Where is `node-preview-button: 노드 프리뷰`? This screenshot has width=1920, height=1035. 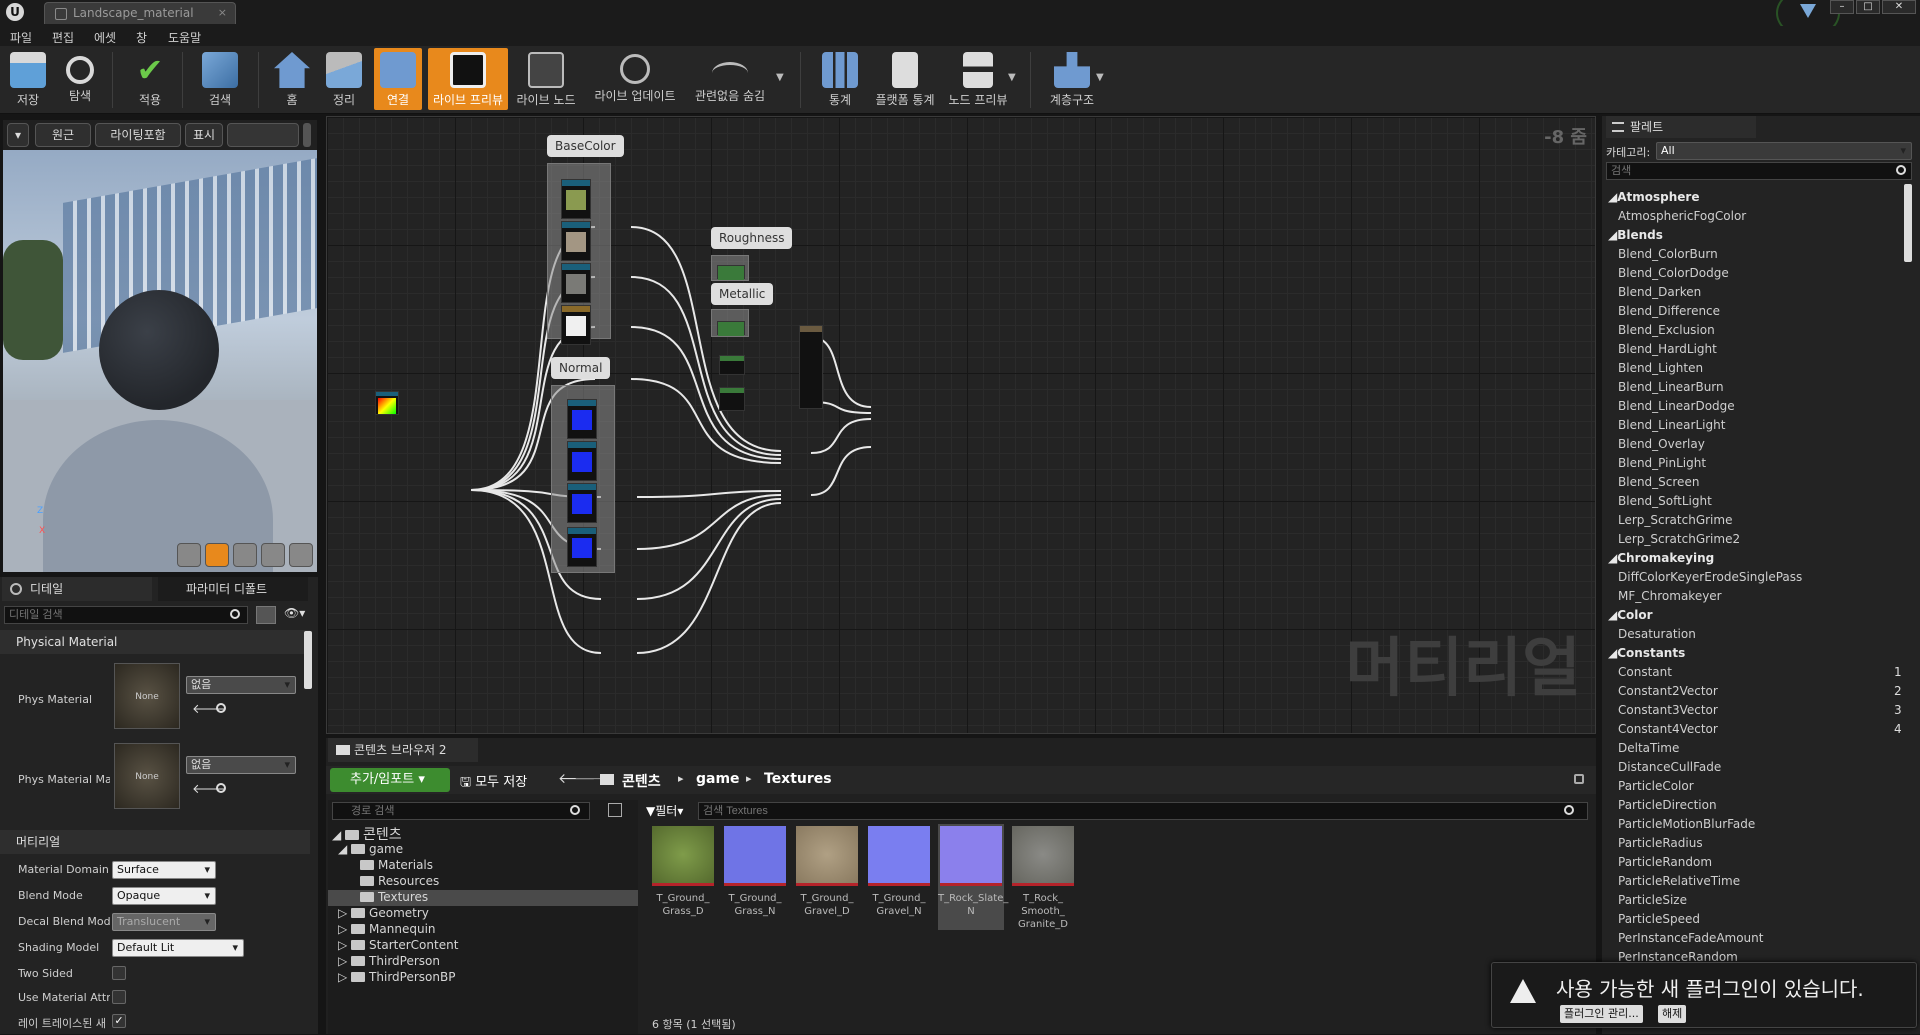
node-preview-button: 노드 프리뷰 is located at coordinates (978, 79).